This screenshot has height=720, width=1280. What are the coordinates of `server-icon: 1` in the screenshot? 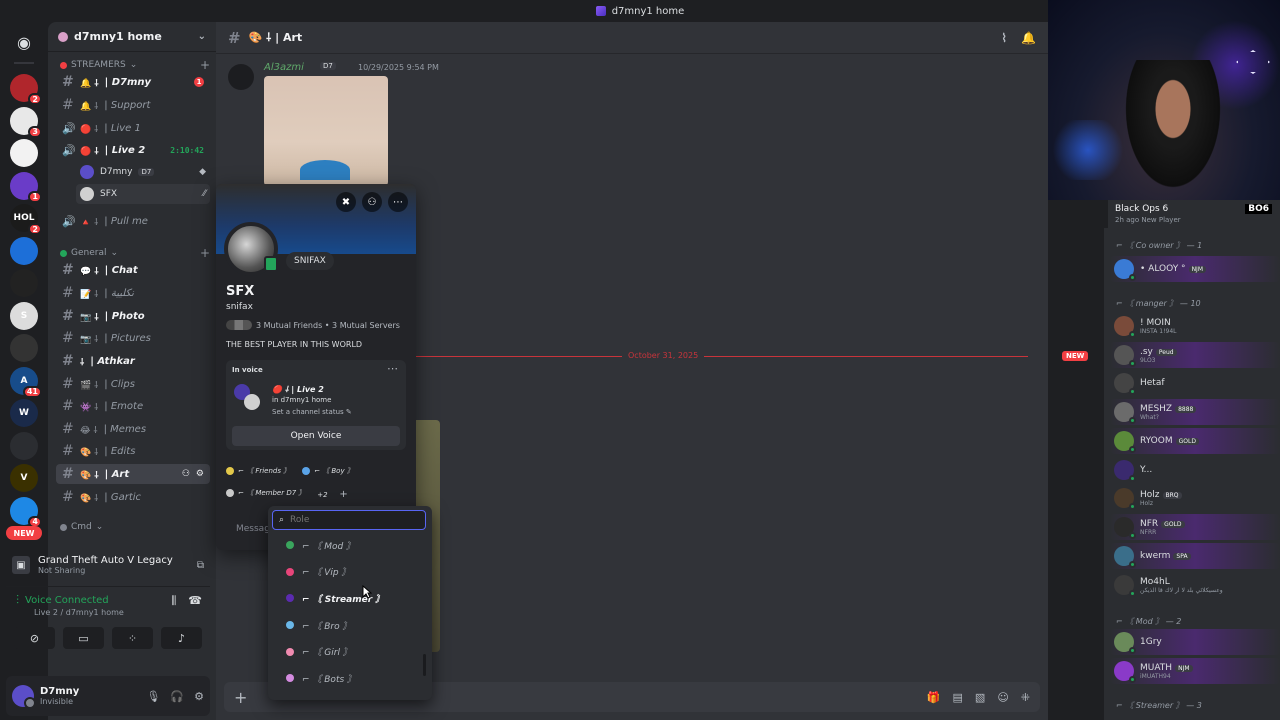 It's located at (26, 187).